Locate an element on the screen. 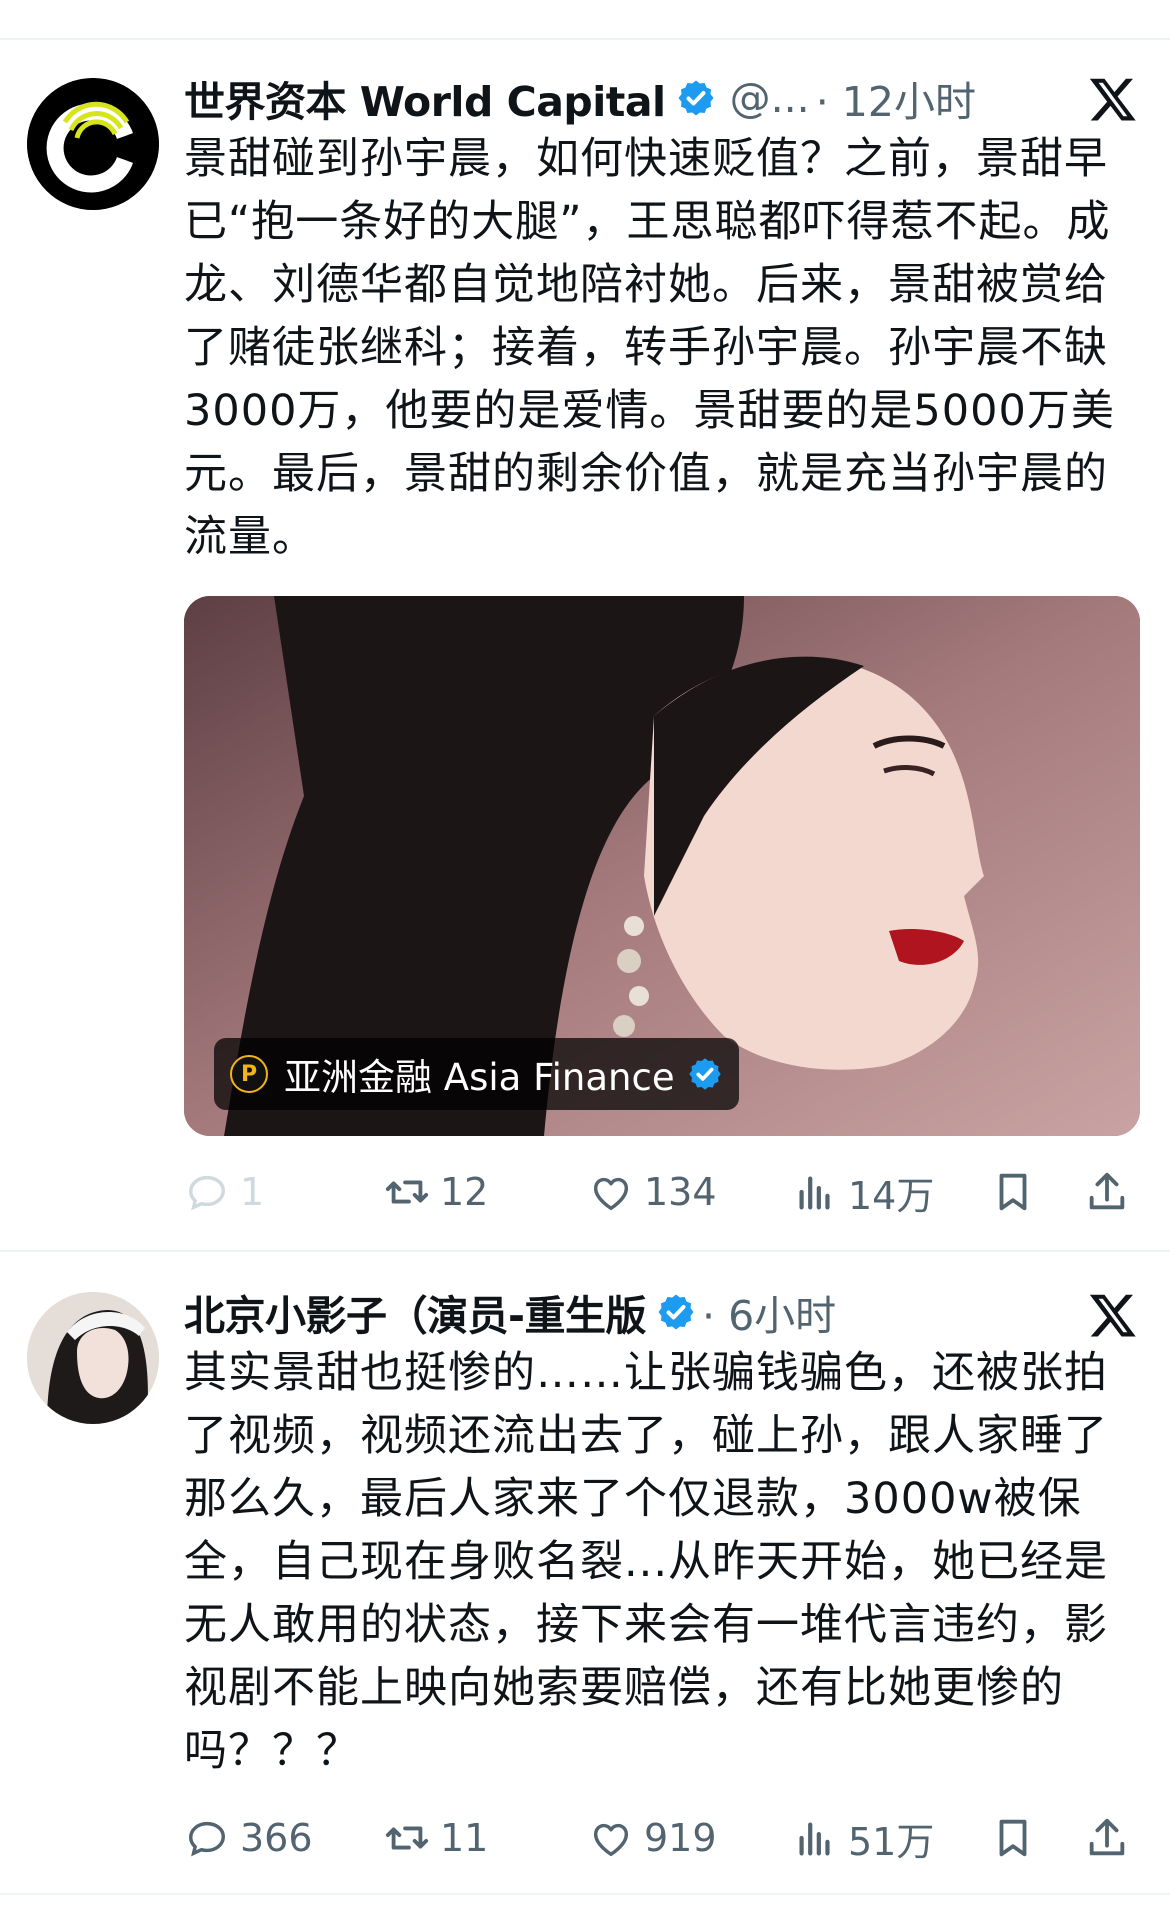  views-count: 51万 is located at coordinates (891, 1841).